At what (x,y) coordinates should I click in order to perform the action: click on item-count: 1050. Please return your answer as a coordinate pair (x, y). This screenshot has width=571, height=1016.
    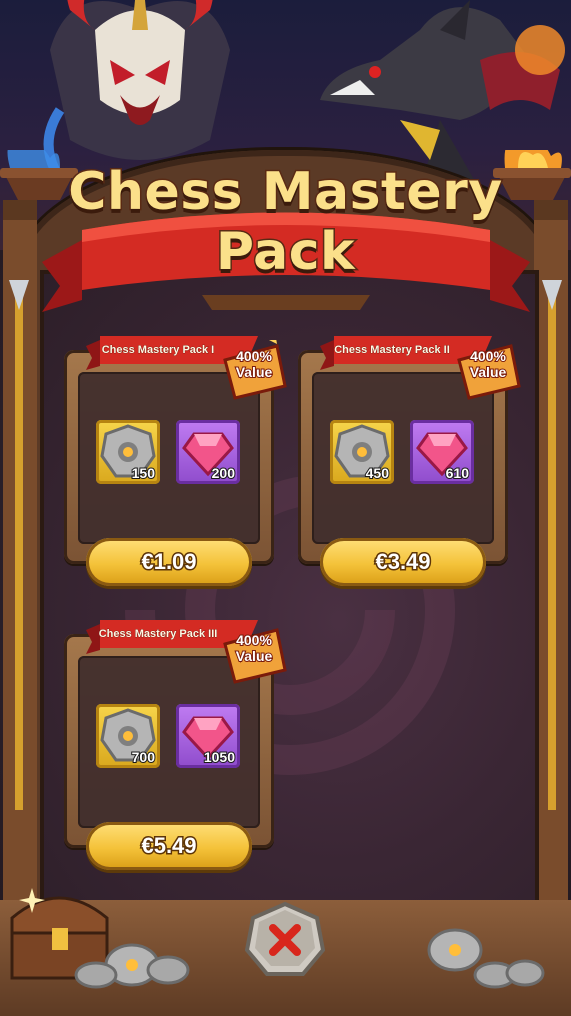
    Looking at the image, I should click on (219, 757).